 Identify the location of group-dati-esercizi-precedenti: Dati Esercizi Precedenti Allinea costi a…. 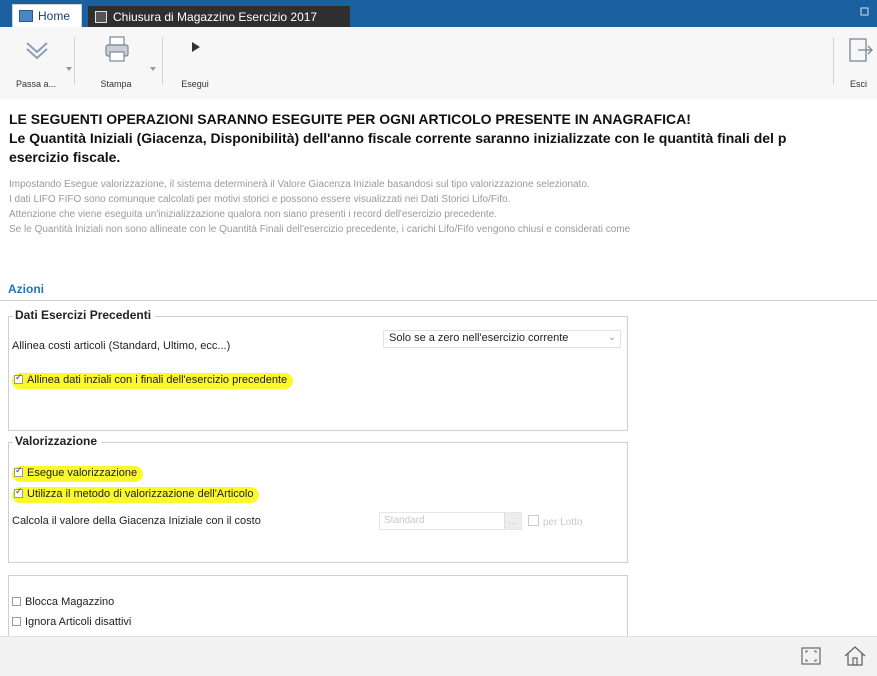
(318, 369).